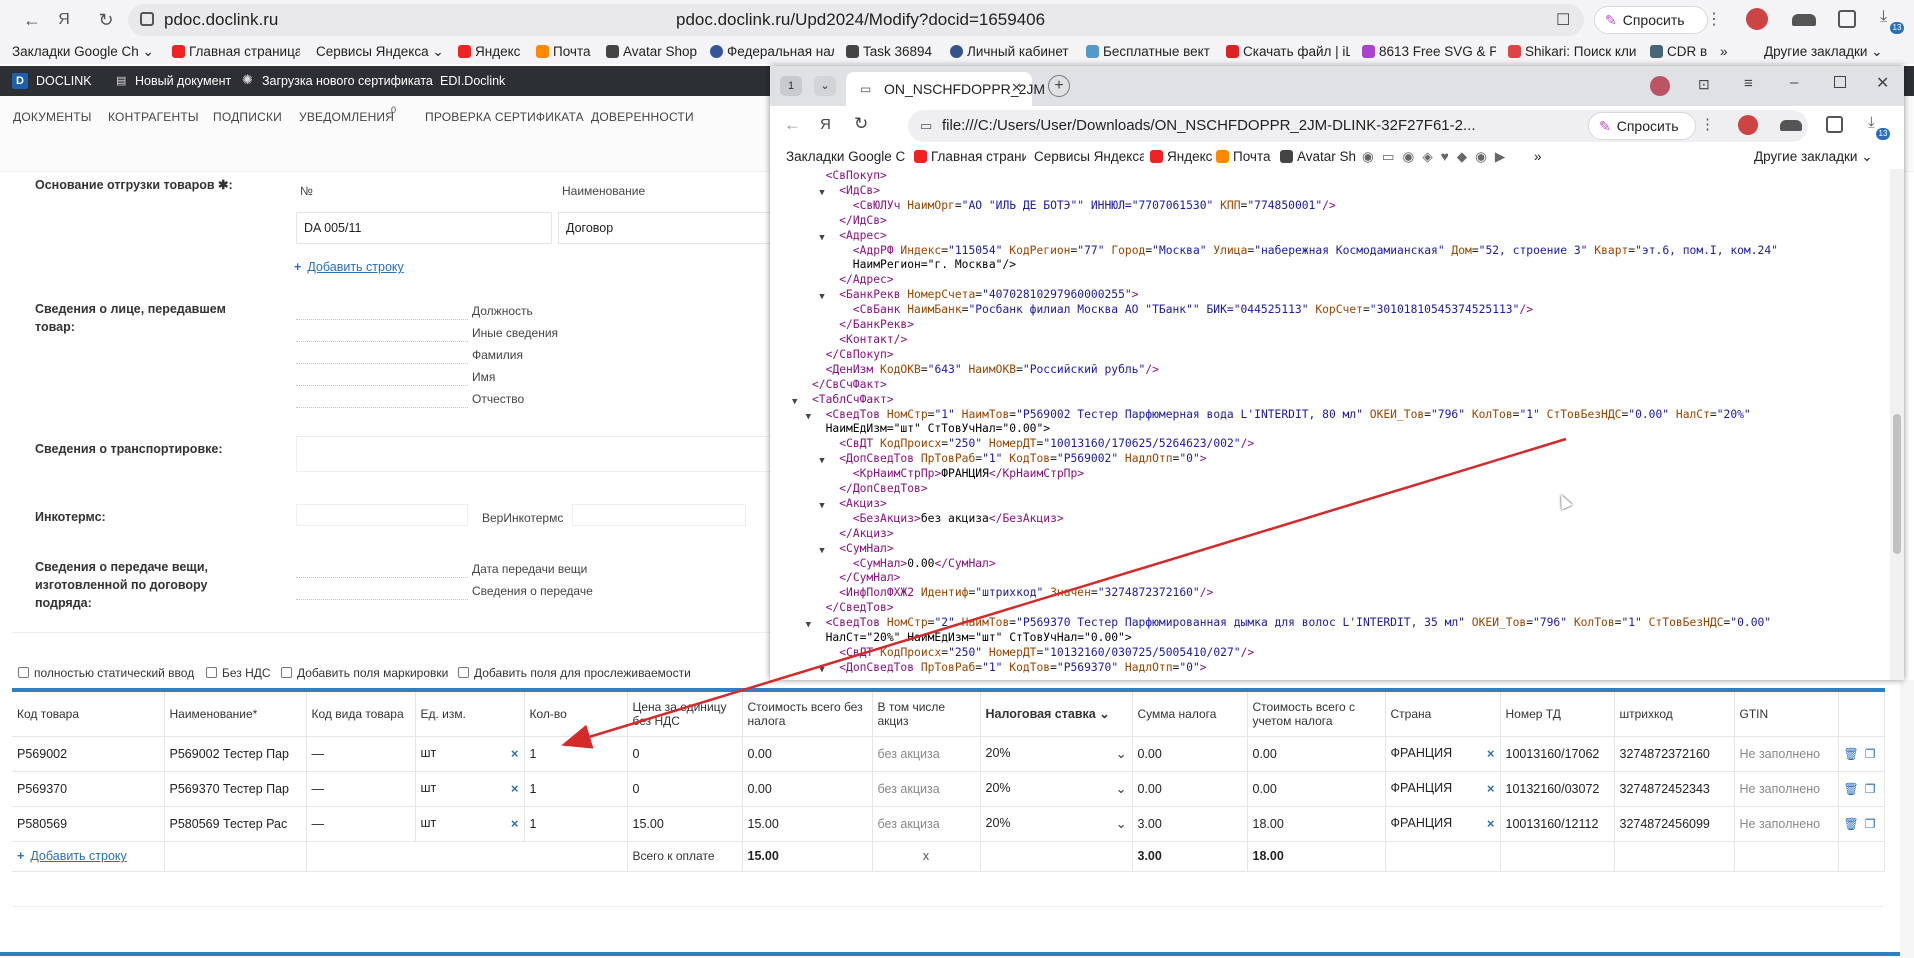  I want to click on edi-link: EDI.Doclink, so click(472, 81).